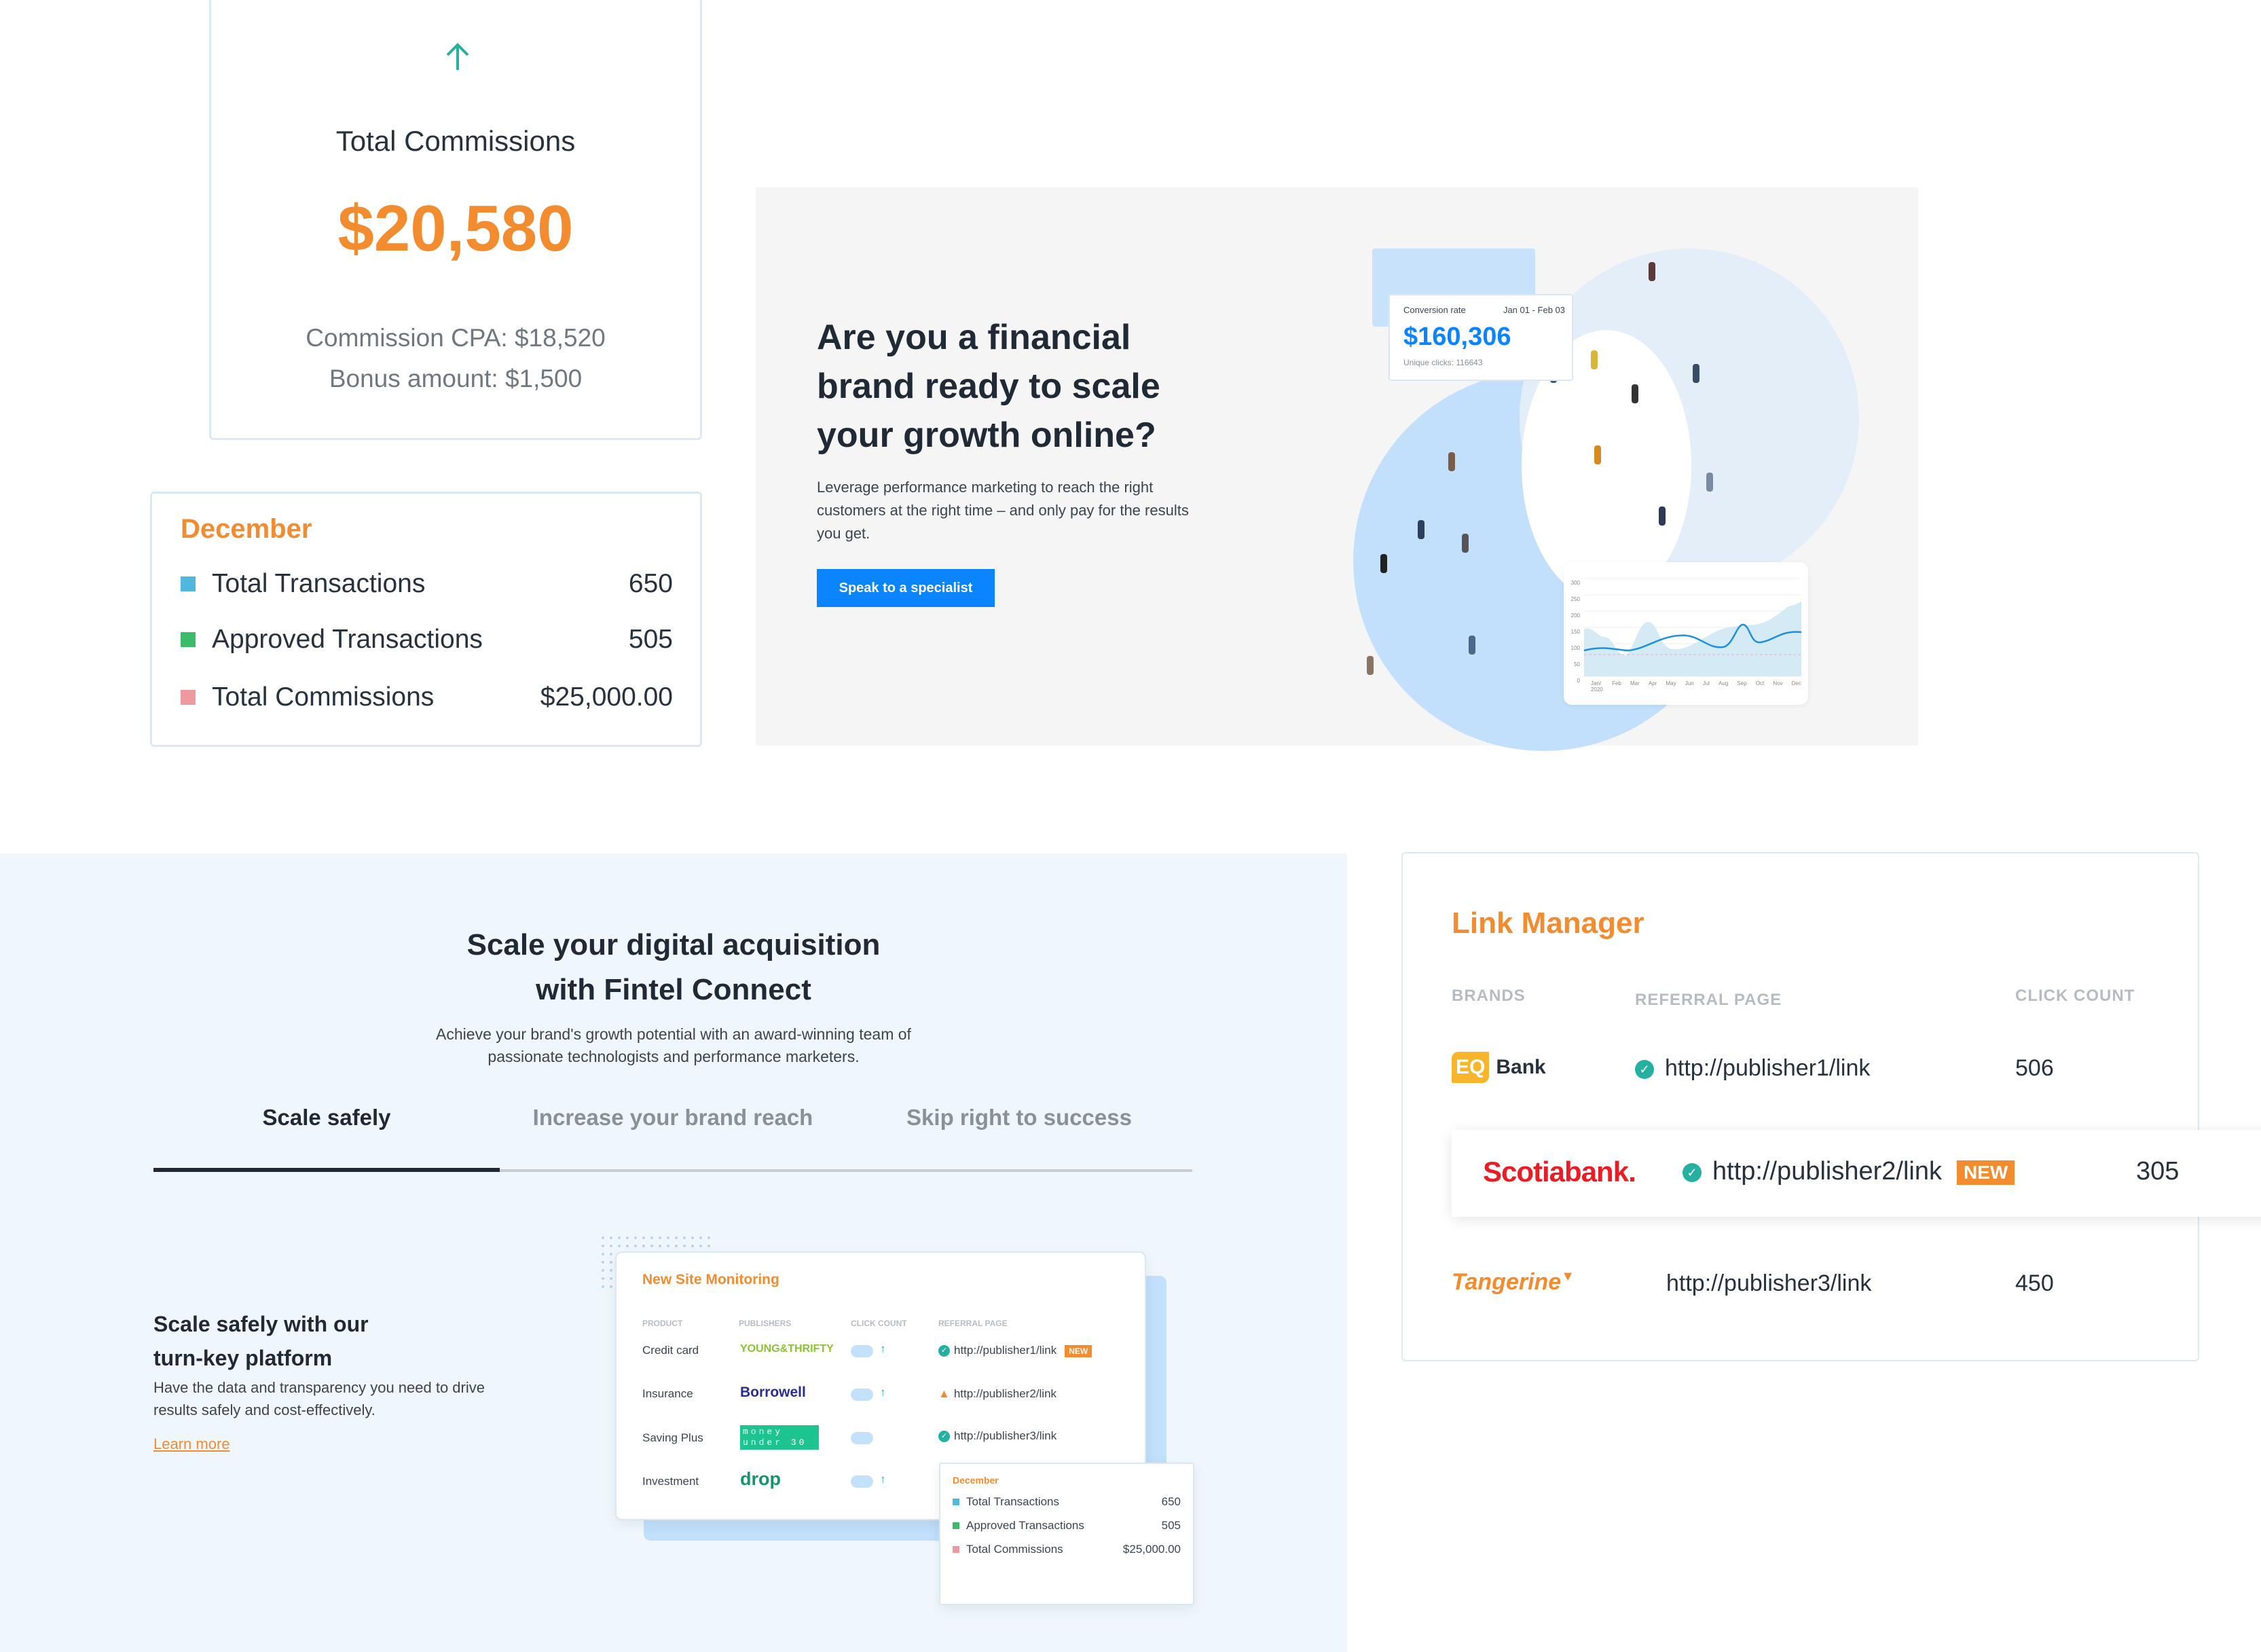  Describe the element at coordinates (667, 1394) in the screenshot. I see `product-name: Insurance` at that location.